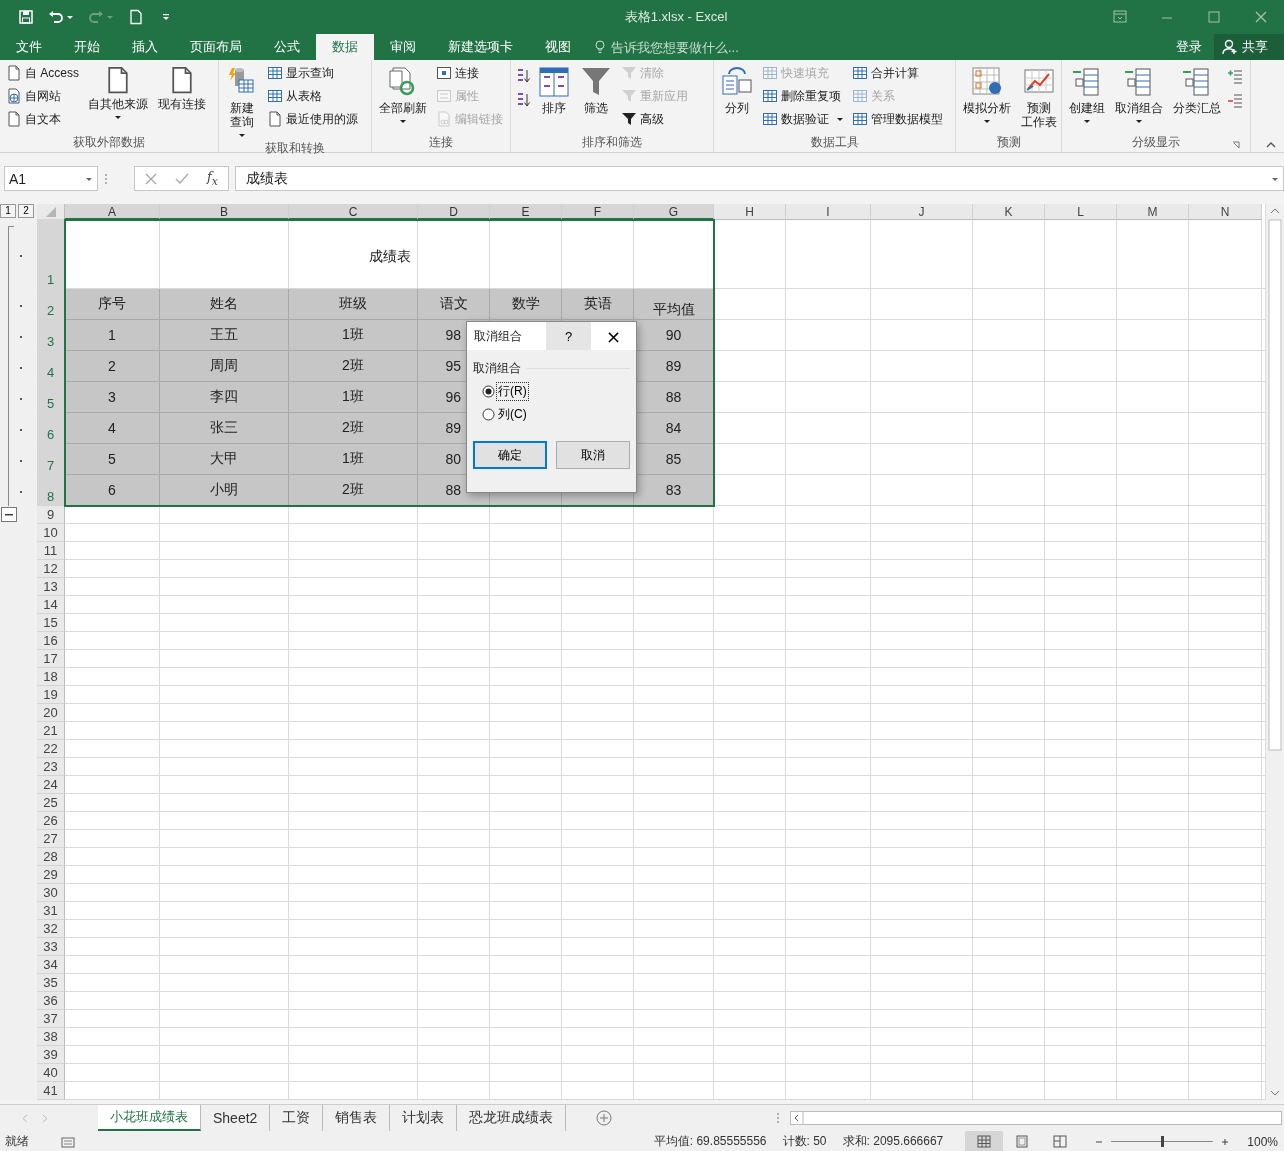 This screenshot has height=1151, width=1284. What do you see at coordinates (654, 119) in the screenshot?
I see `ribbon-button: 高级` at bounding box center [654, 119].